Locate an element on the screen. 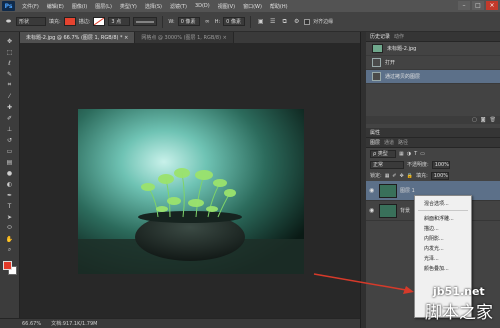 This screenshot has height=328, width=500. history-panel: 未标题-2.jpg 打开 通过拷贝的图层 ▢ ◙ 🗑 is located at coordinates (433, 83).